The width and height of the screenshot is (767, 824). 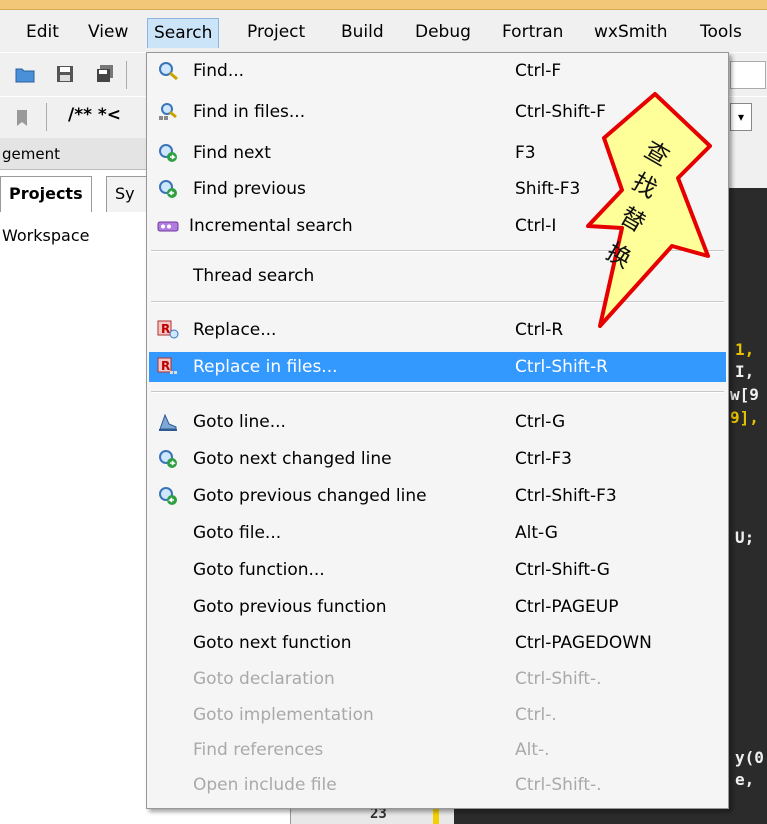 I want to click on menu-item-shortcut: Ctrl-., so click(x=536, y=715).